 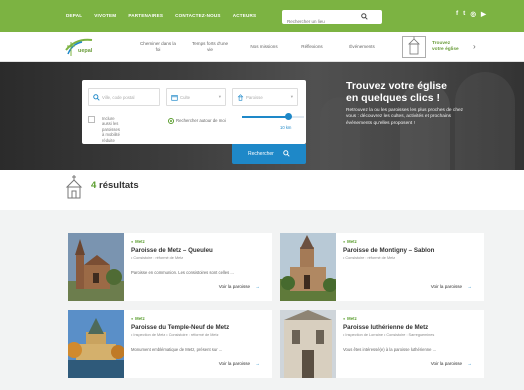 I want to click on logo-text: uepal, so click(x=85, y=51).